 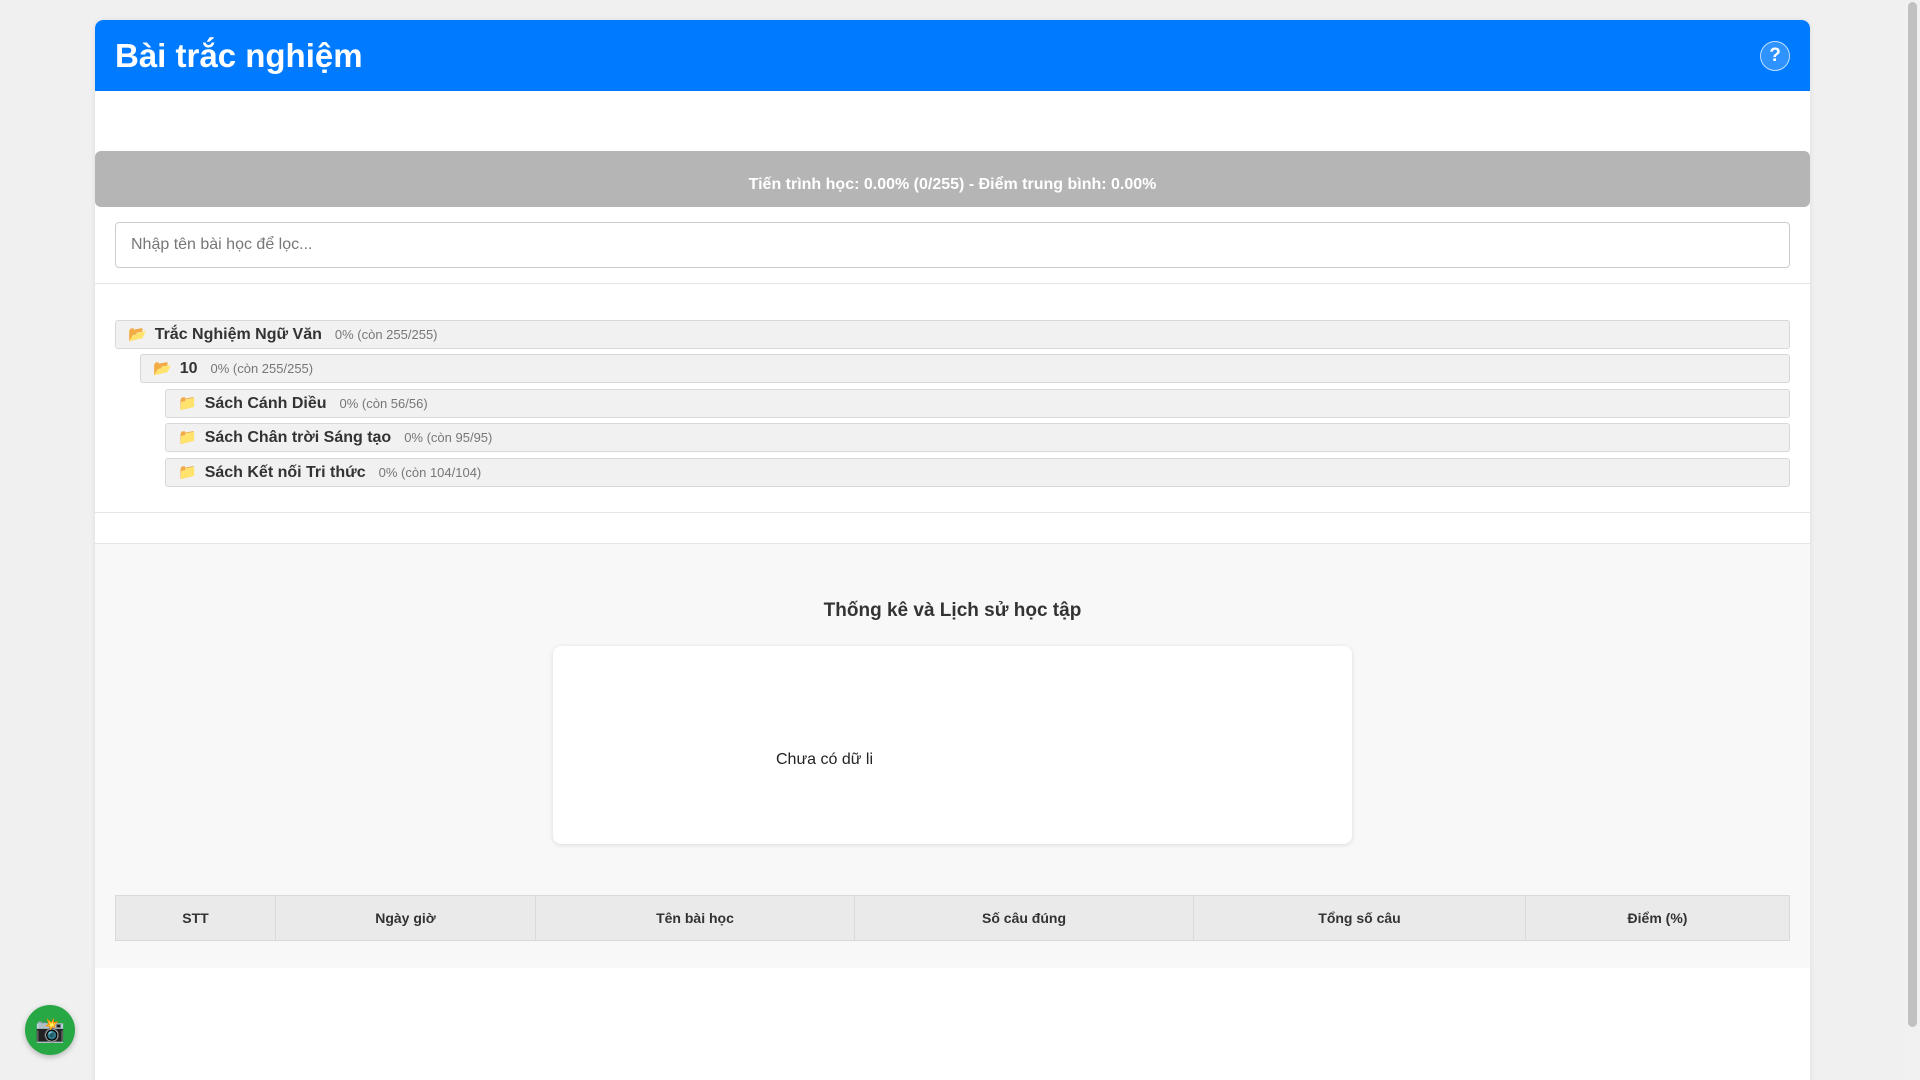 I want to click on lesson-filter-input, so click(x=952, y=245).